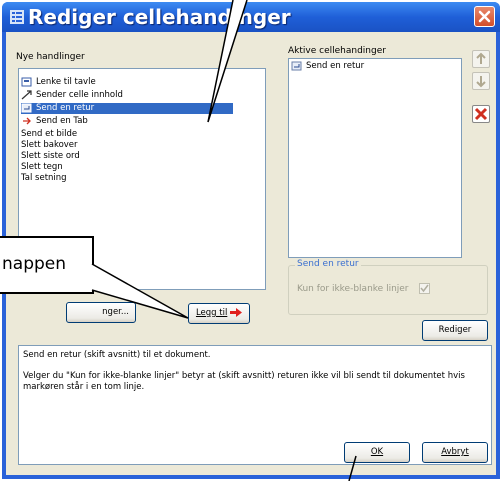 The height and width of the screenshot is (481, 502). What do you see at coordinates (219, 313) in the screenshot?
I see `add-button: Legg til` at bounding box center [219, 313].